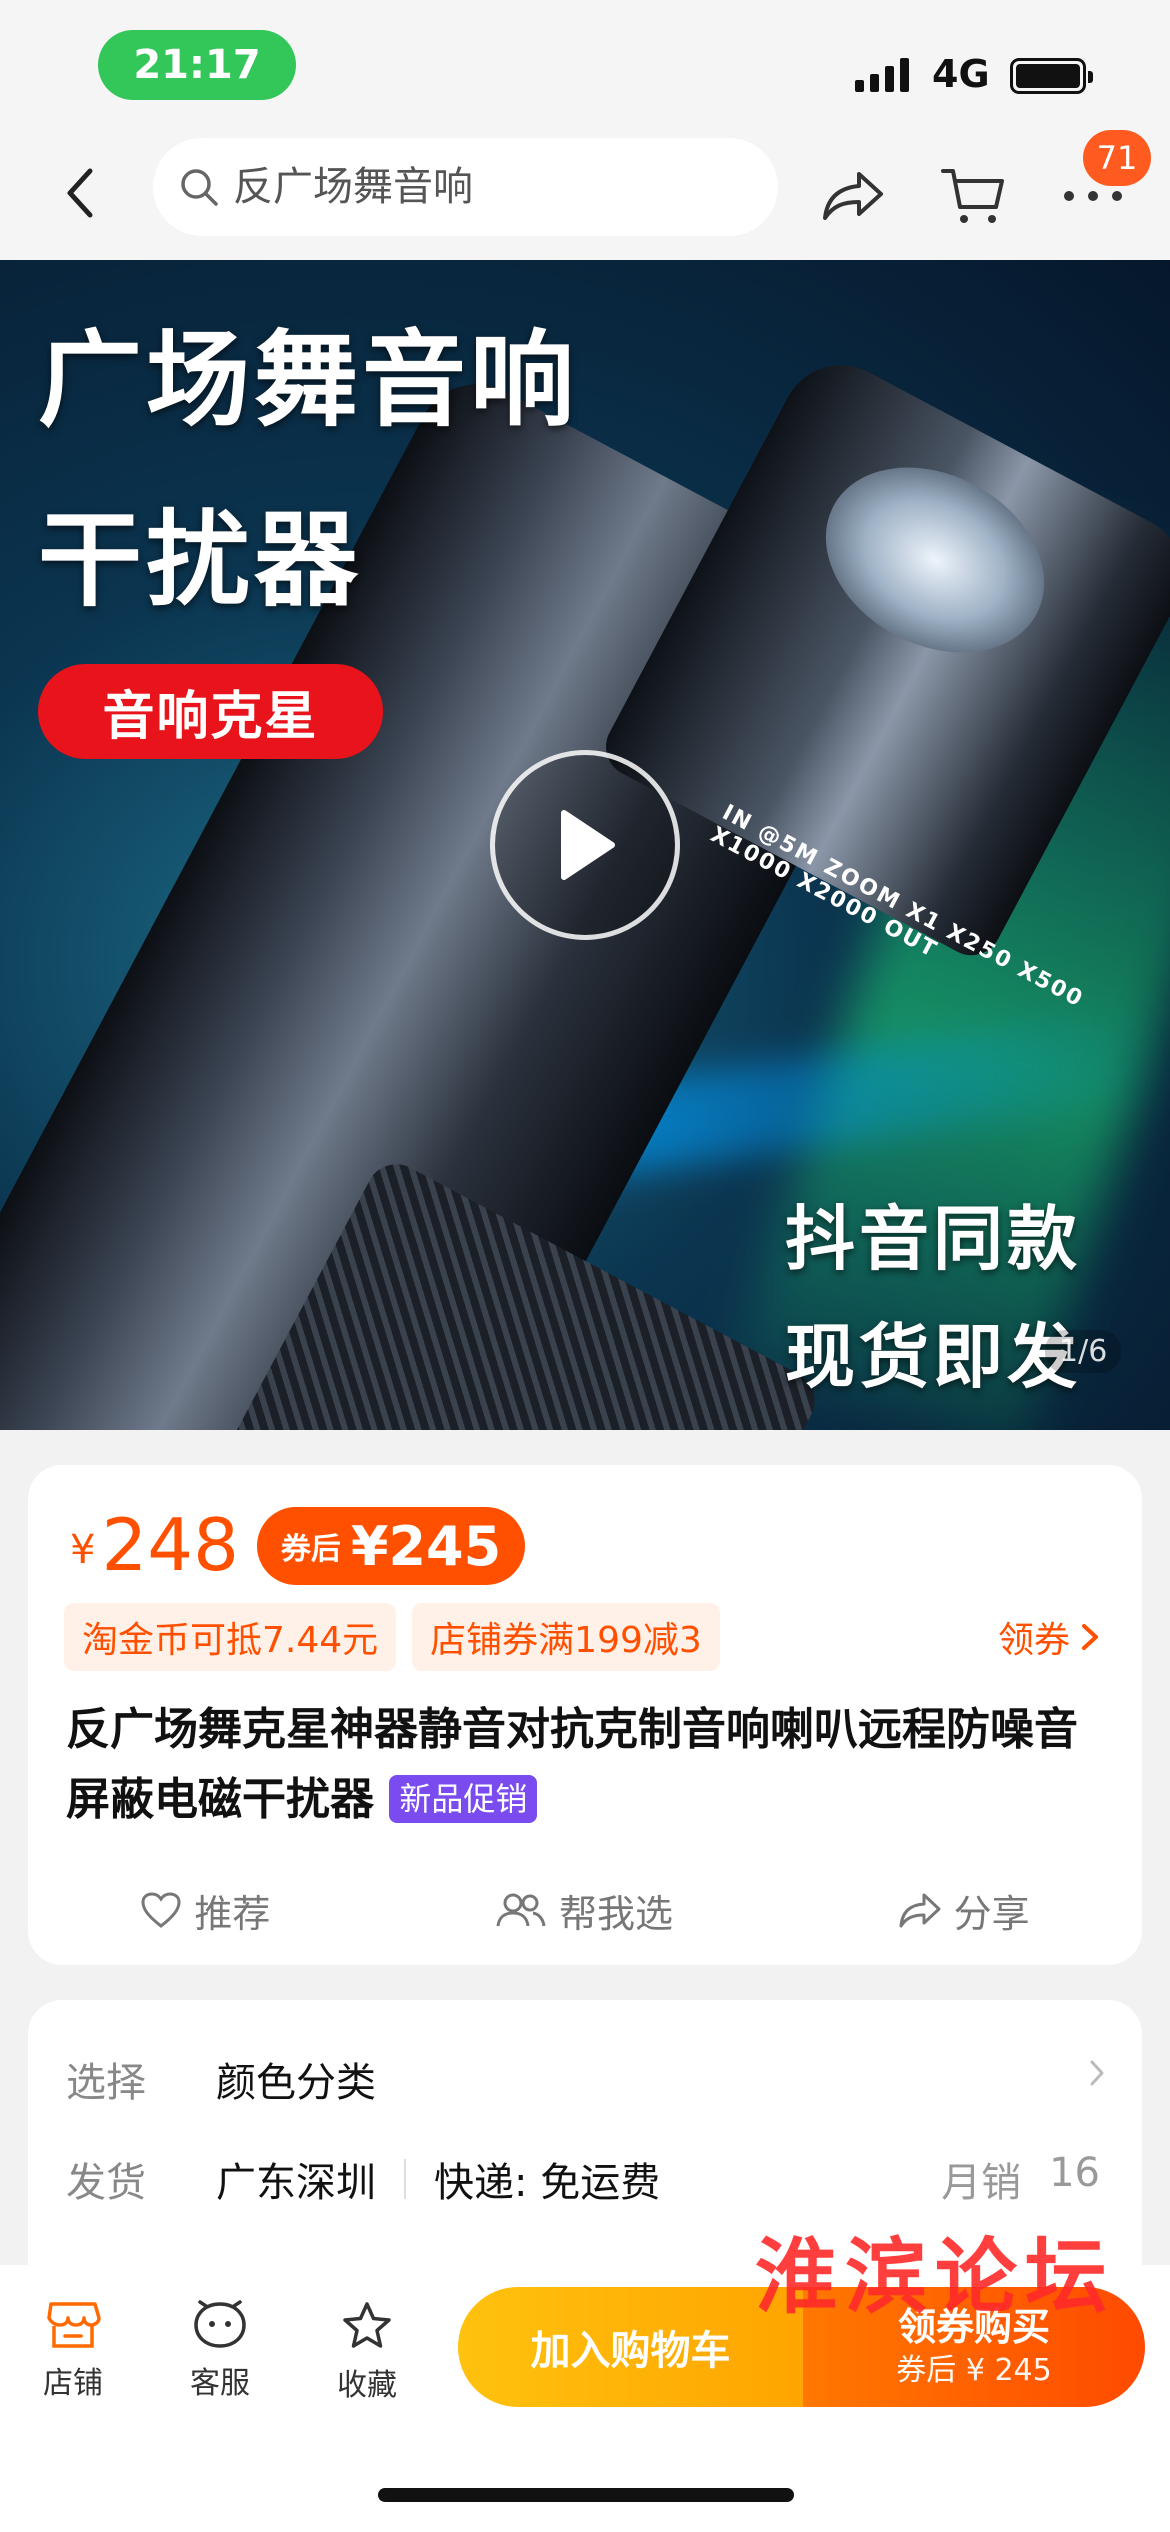 This screenshot has height=2532, width=1170. What do you see at coordinates (1117, 158) in the screenshot?
I see `message-badge: 71` at bounding box center [1117, 158].